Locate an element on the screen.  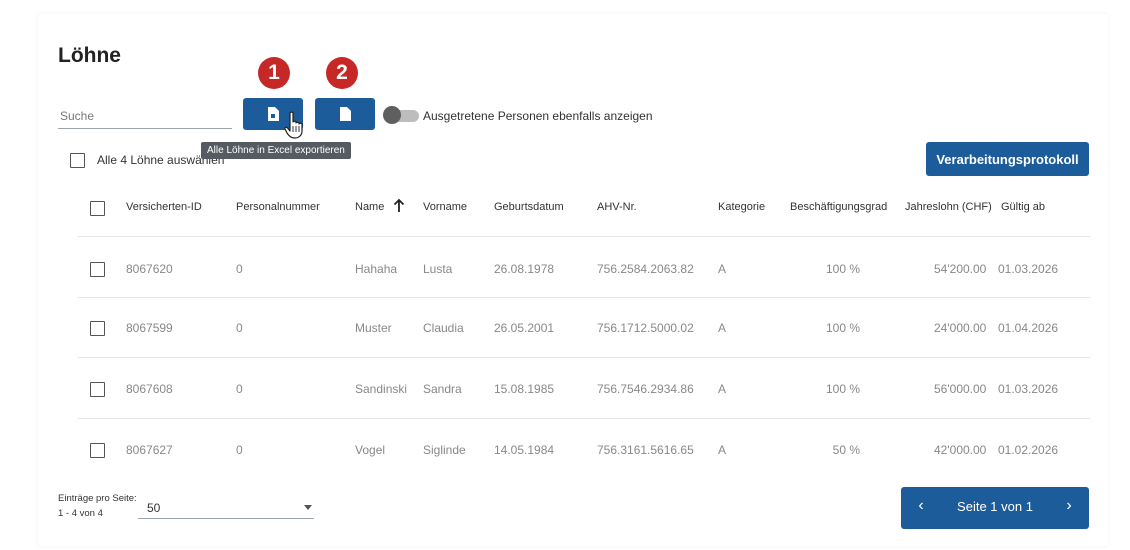
cell-valid-from: 01.04.2026 is located at coordinates (1028, 328).